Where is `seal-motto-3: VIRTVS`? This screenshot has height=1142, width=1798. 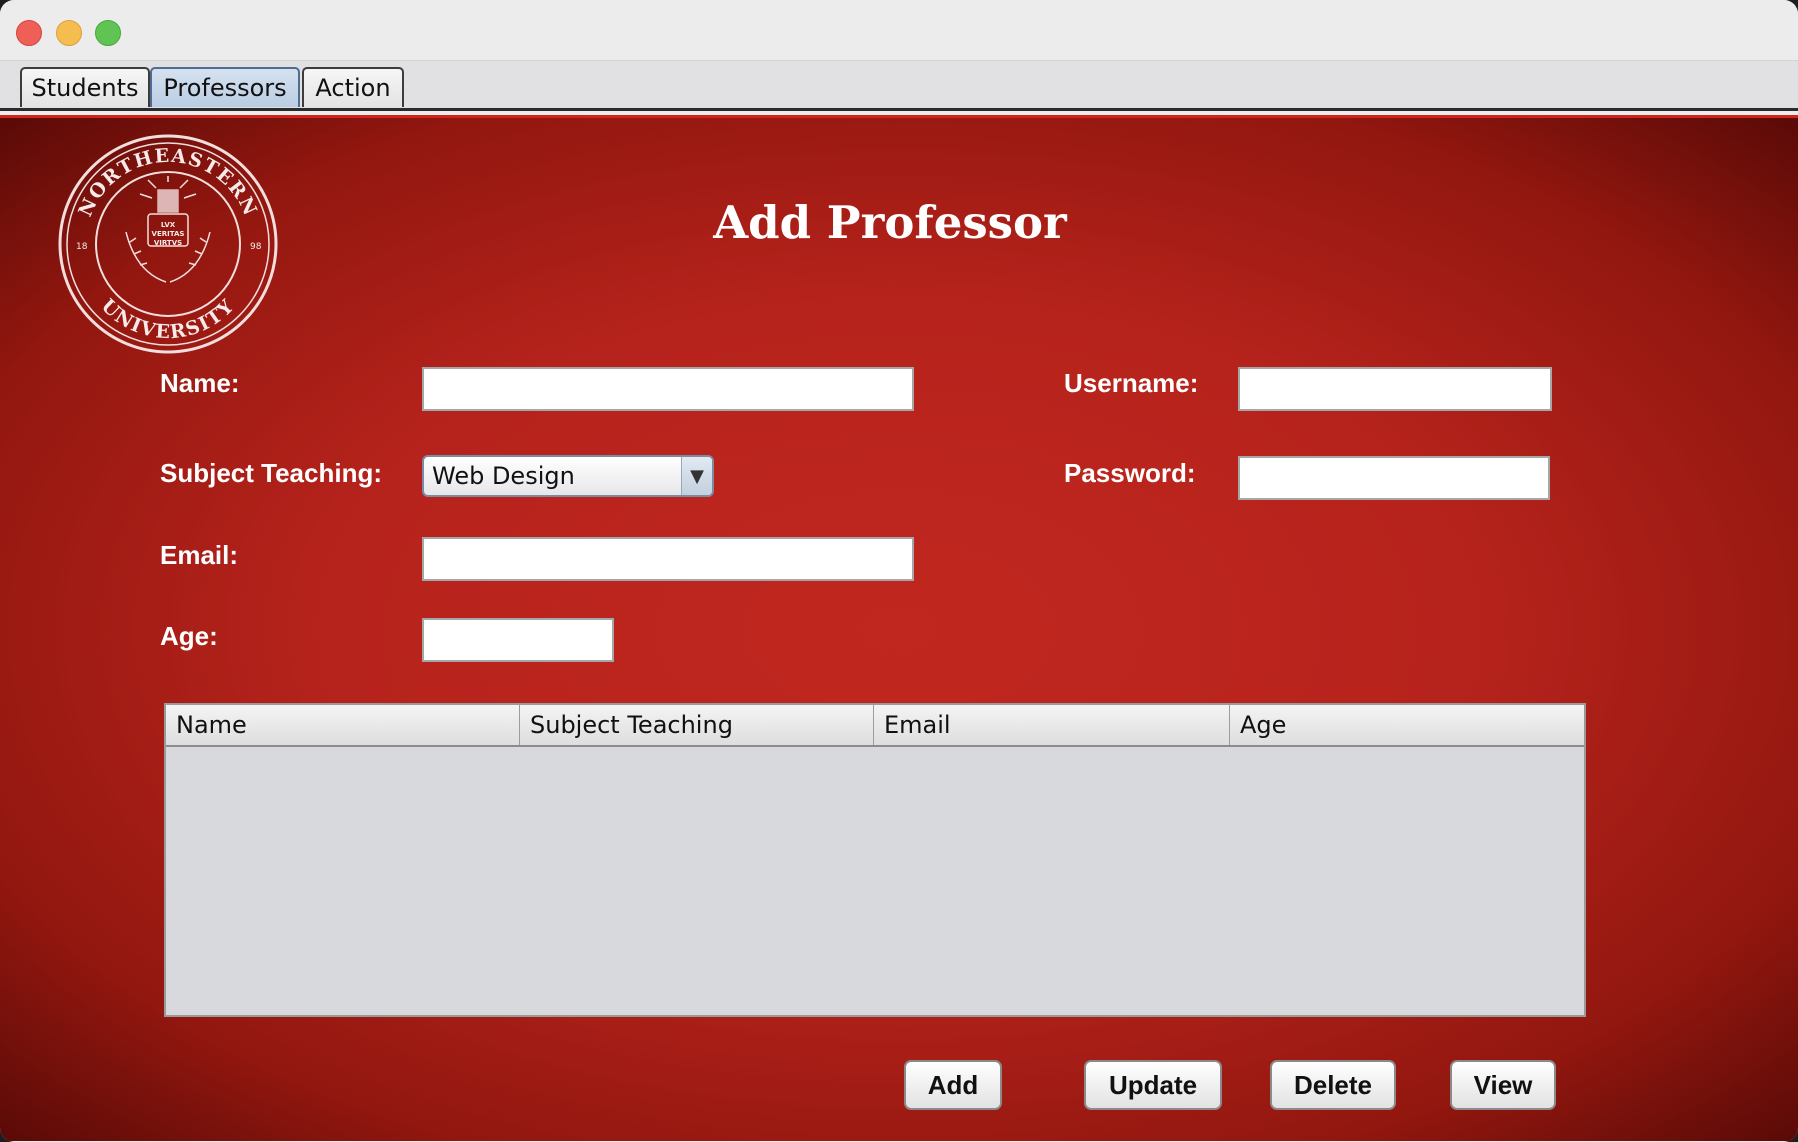
seal-motto-3: VIRTVS is located at coordinates (168, 243).